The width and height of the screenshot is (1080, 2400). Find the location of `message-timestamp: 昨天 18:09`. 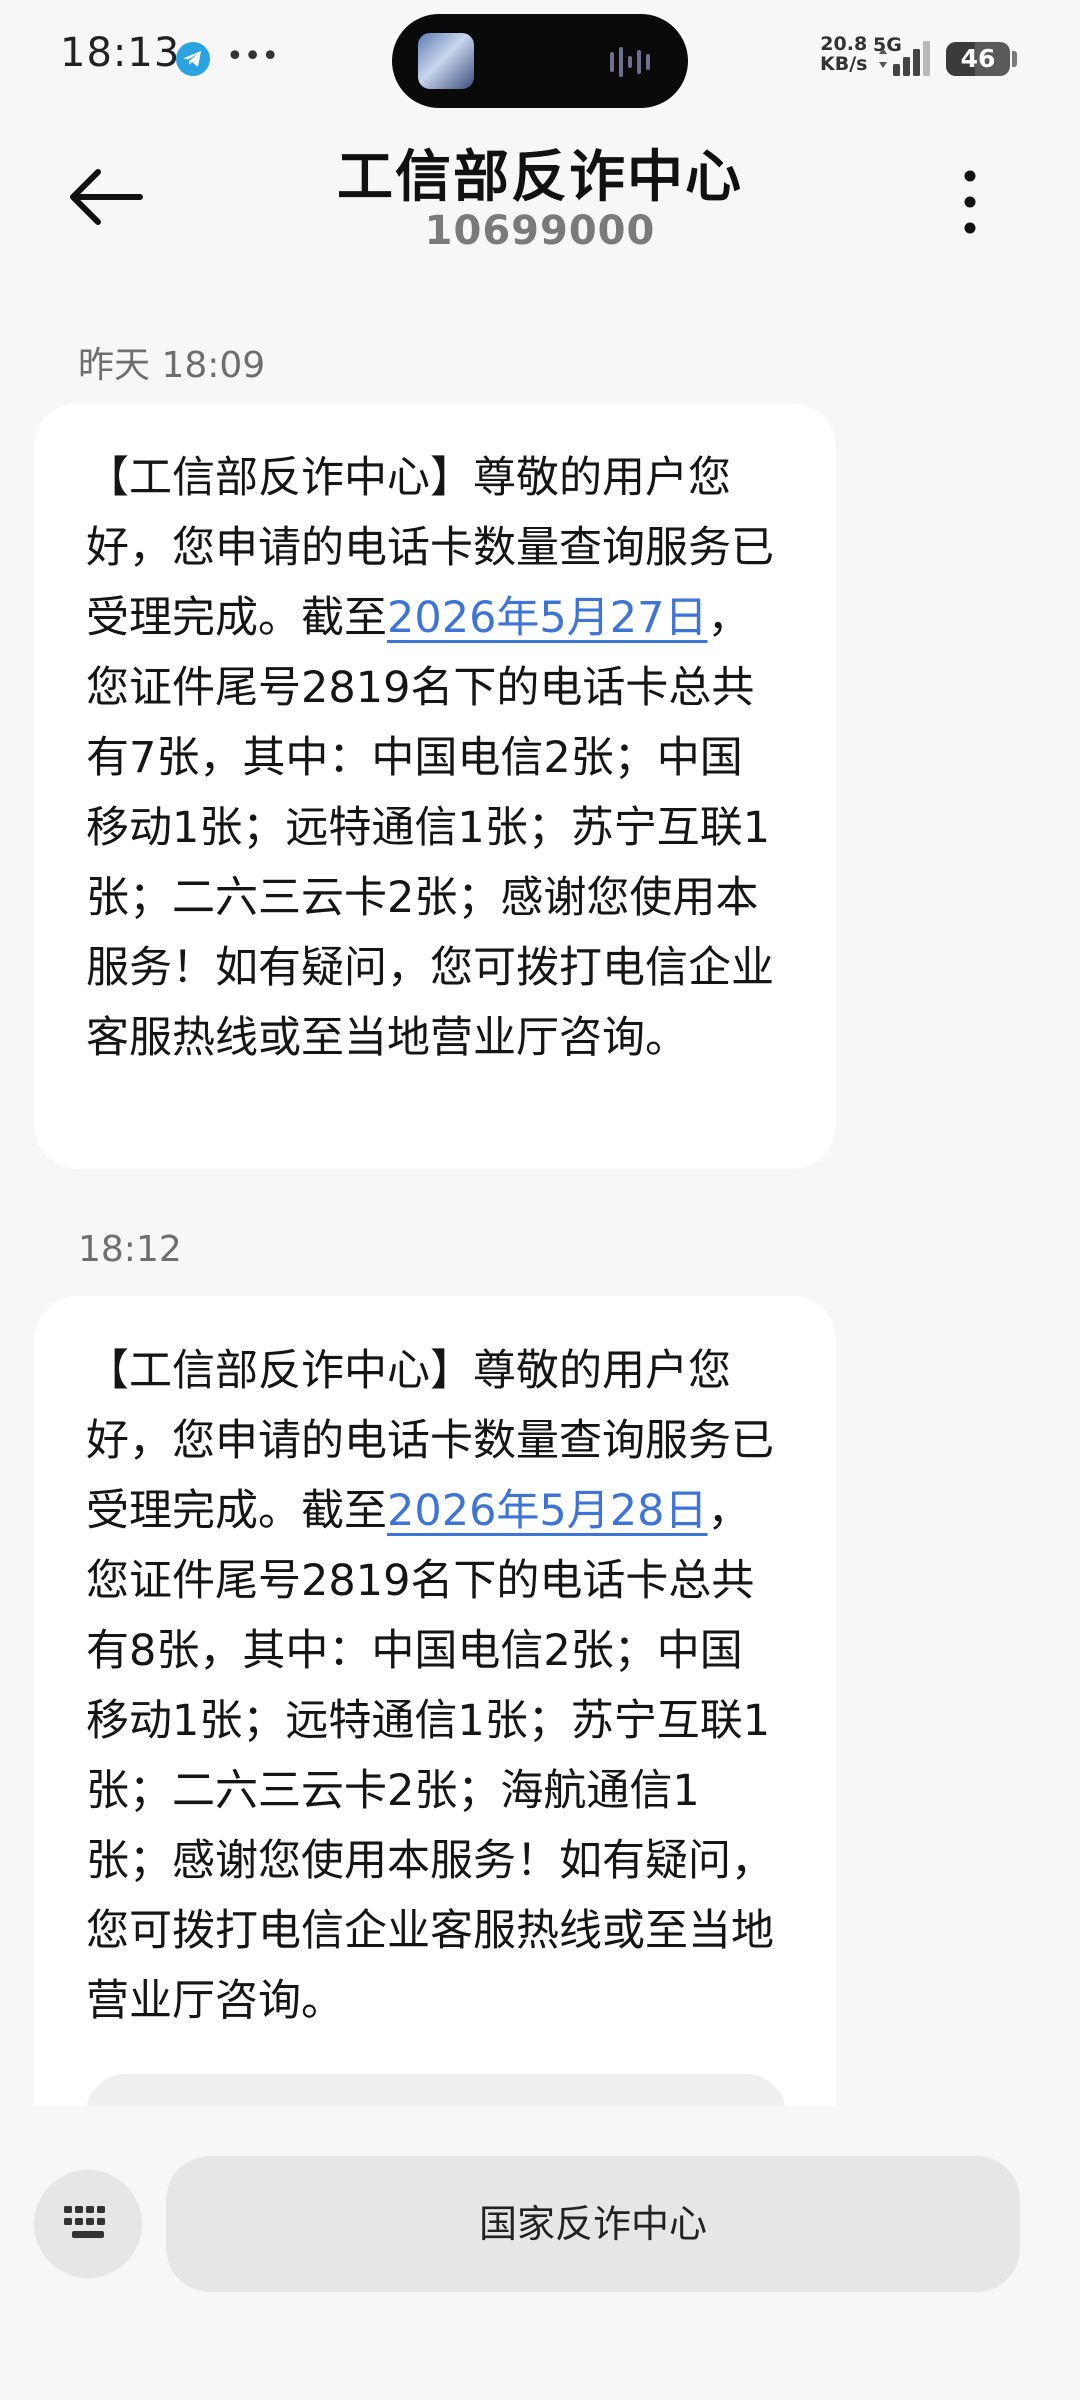

message-timestamp: 昨天 18:09 is located at coordinates (172, 365).